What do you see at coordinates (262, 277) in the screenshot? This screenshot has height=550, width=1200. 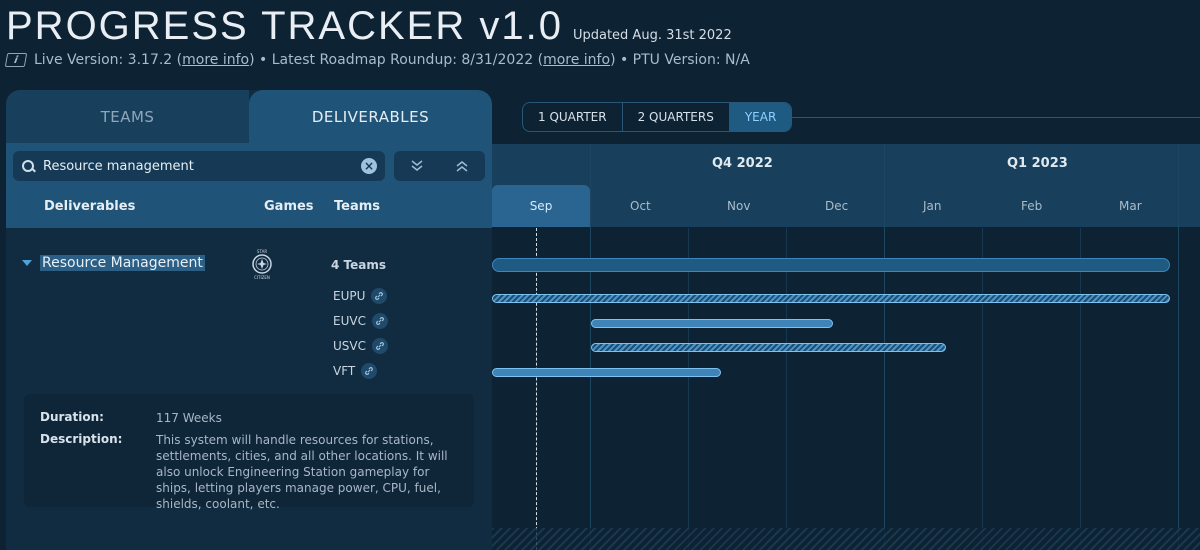 I see `svg-text: CITIZEN` at bounding box center [262, 277].